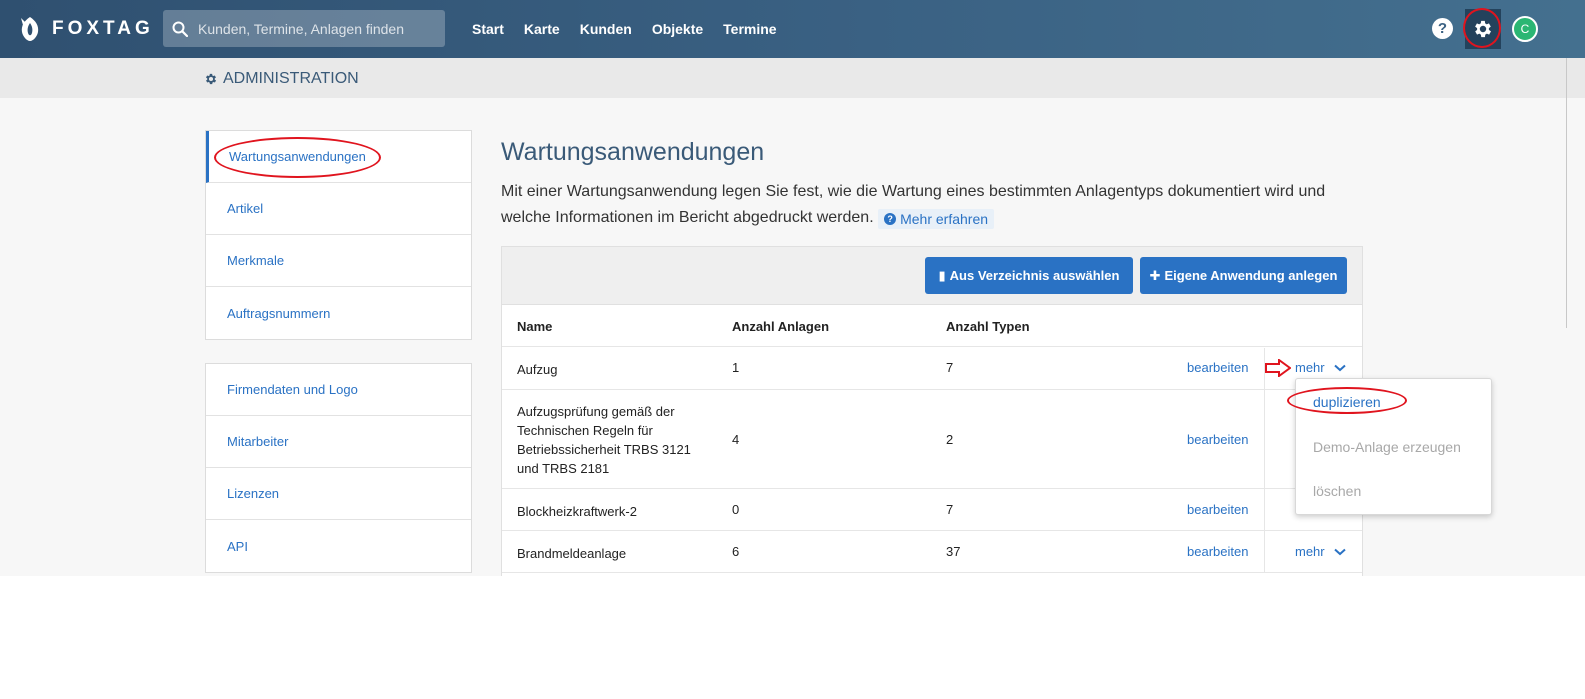  What do you see at coordinates (291, 78) in the screenshot?
I see `admin-title-text: ADMINISTRATION` at bounding box center [291, 78].